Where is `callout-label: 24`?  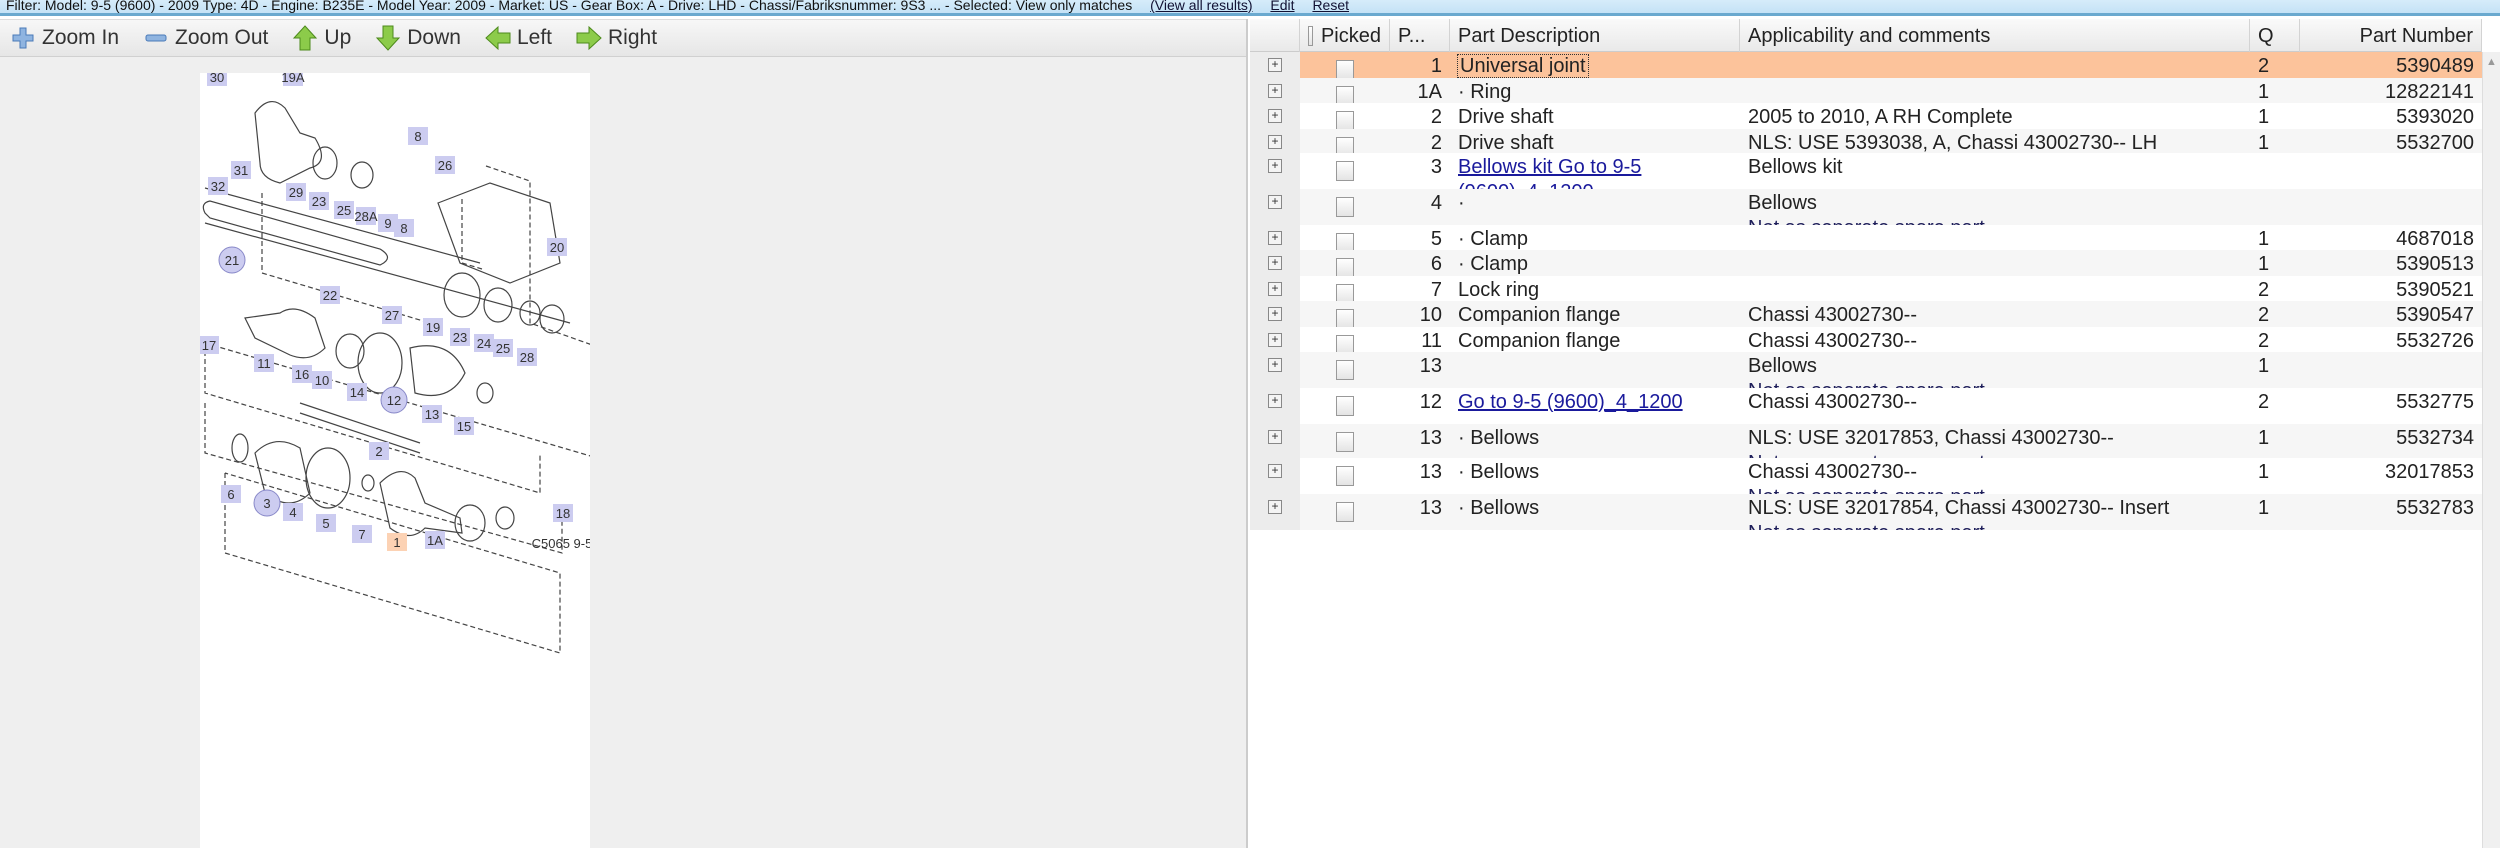
callout-label: 24 is located at coordinates (484, 343).